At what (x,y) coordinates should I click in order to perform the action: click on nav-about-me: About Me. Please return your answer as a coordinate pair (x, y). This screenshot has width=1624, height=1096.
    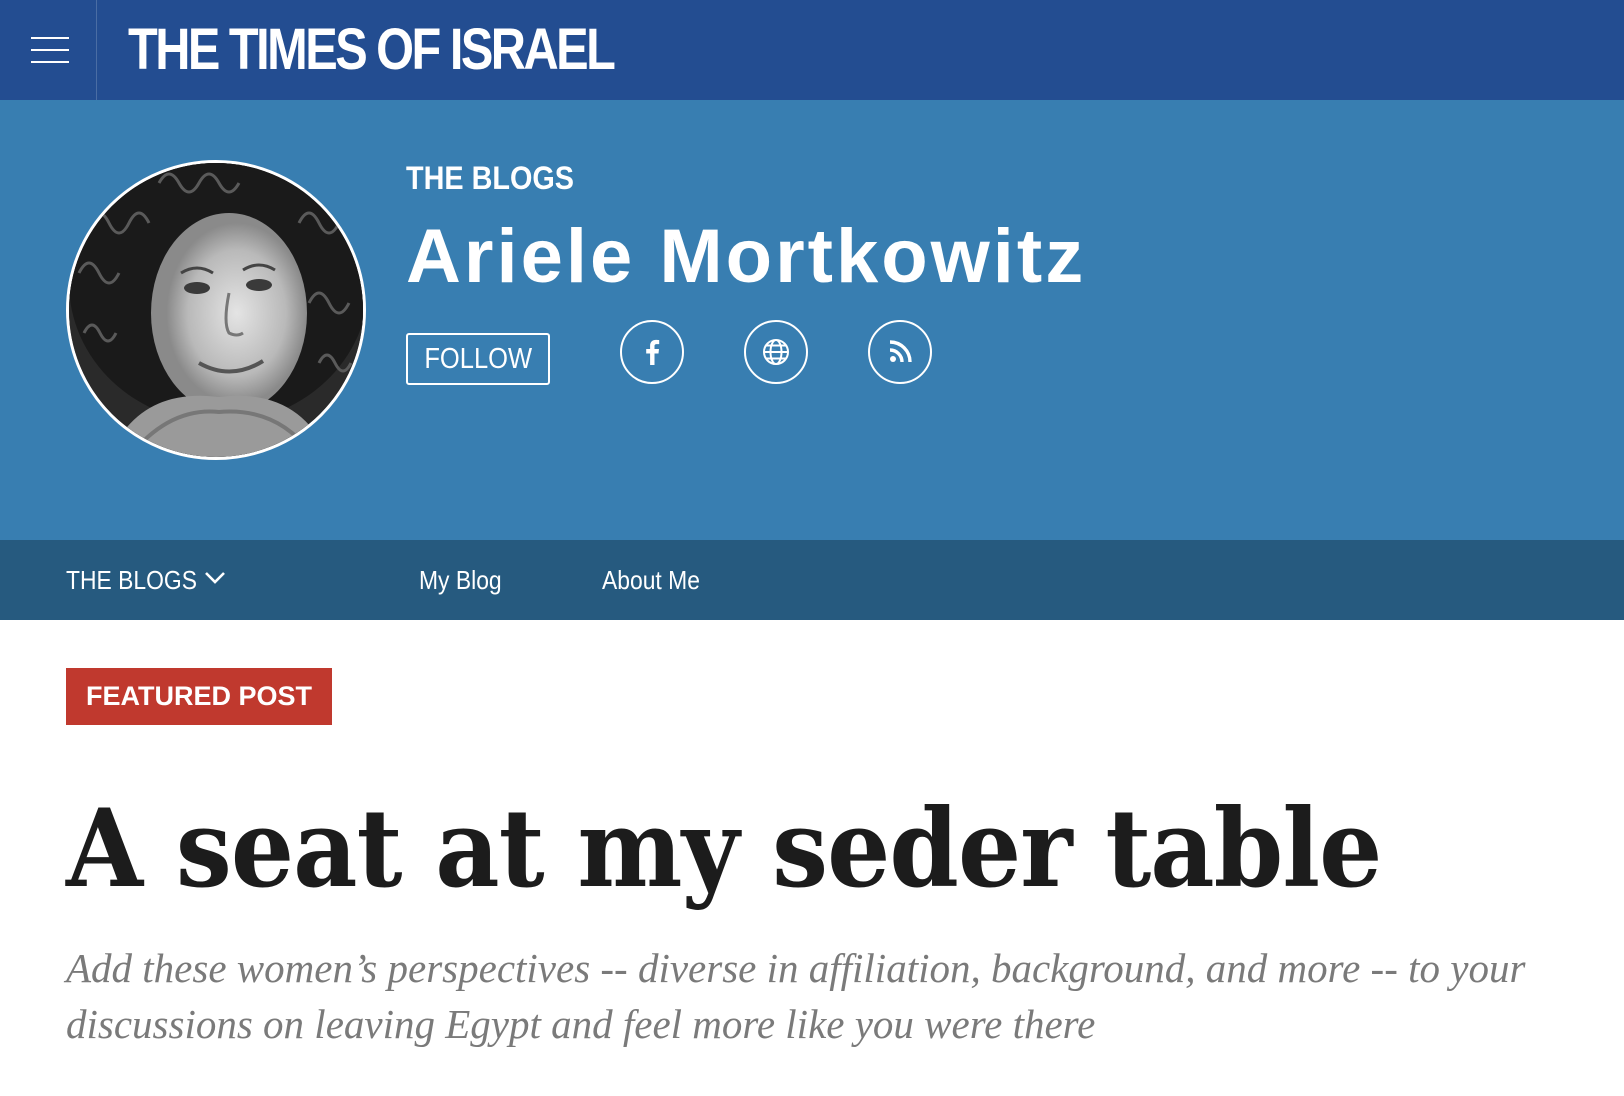
    Looking at the image, I should click on (657, 580).